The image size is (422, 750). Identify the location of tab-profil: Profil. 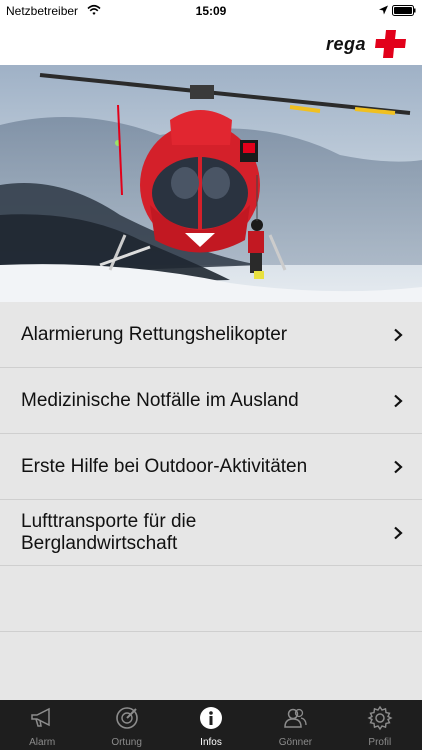
(380, 725).